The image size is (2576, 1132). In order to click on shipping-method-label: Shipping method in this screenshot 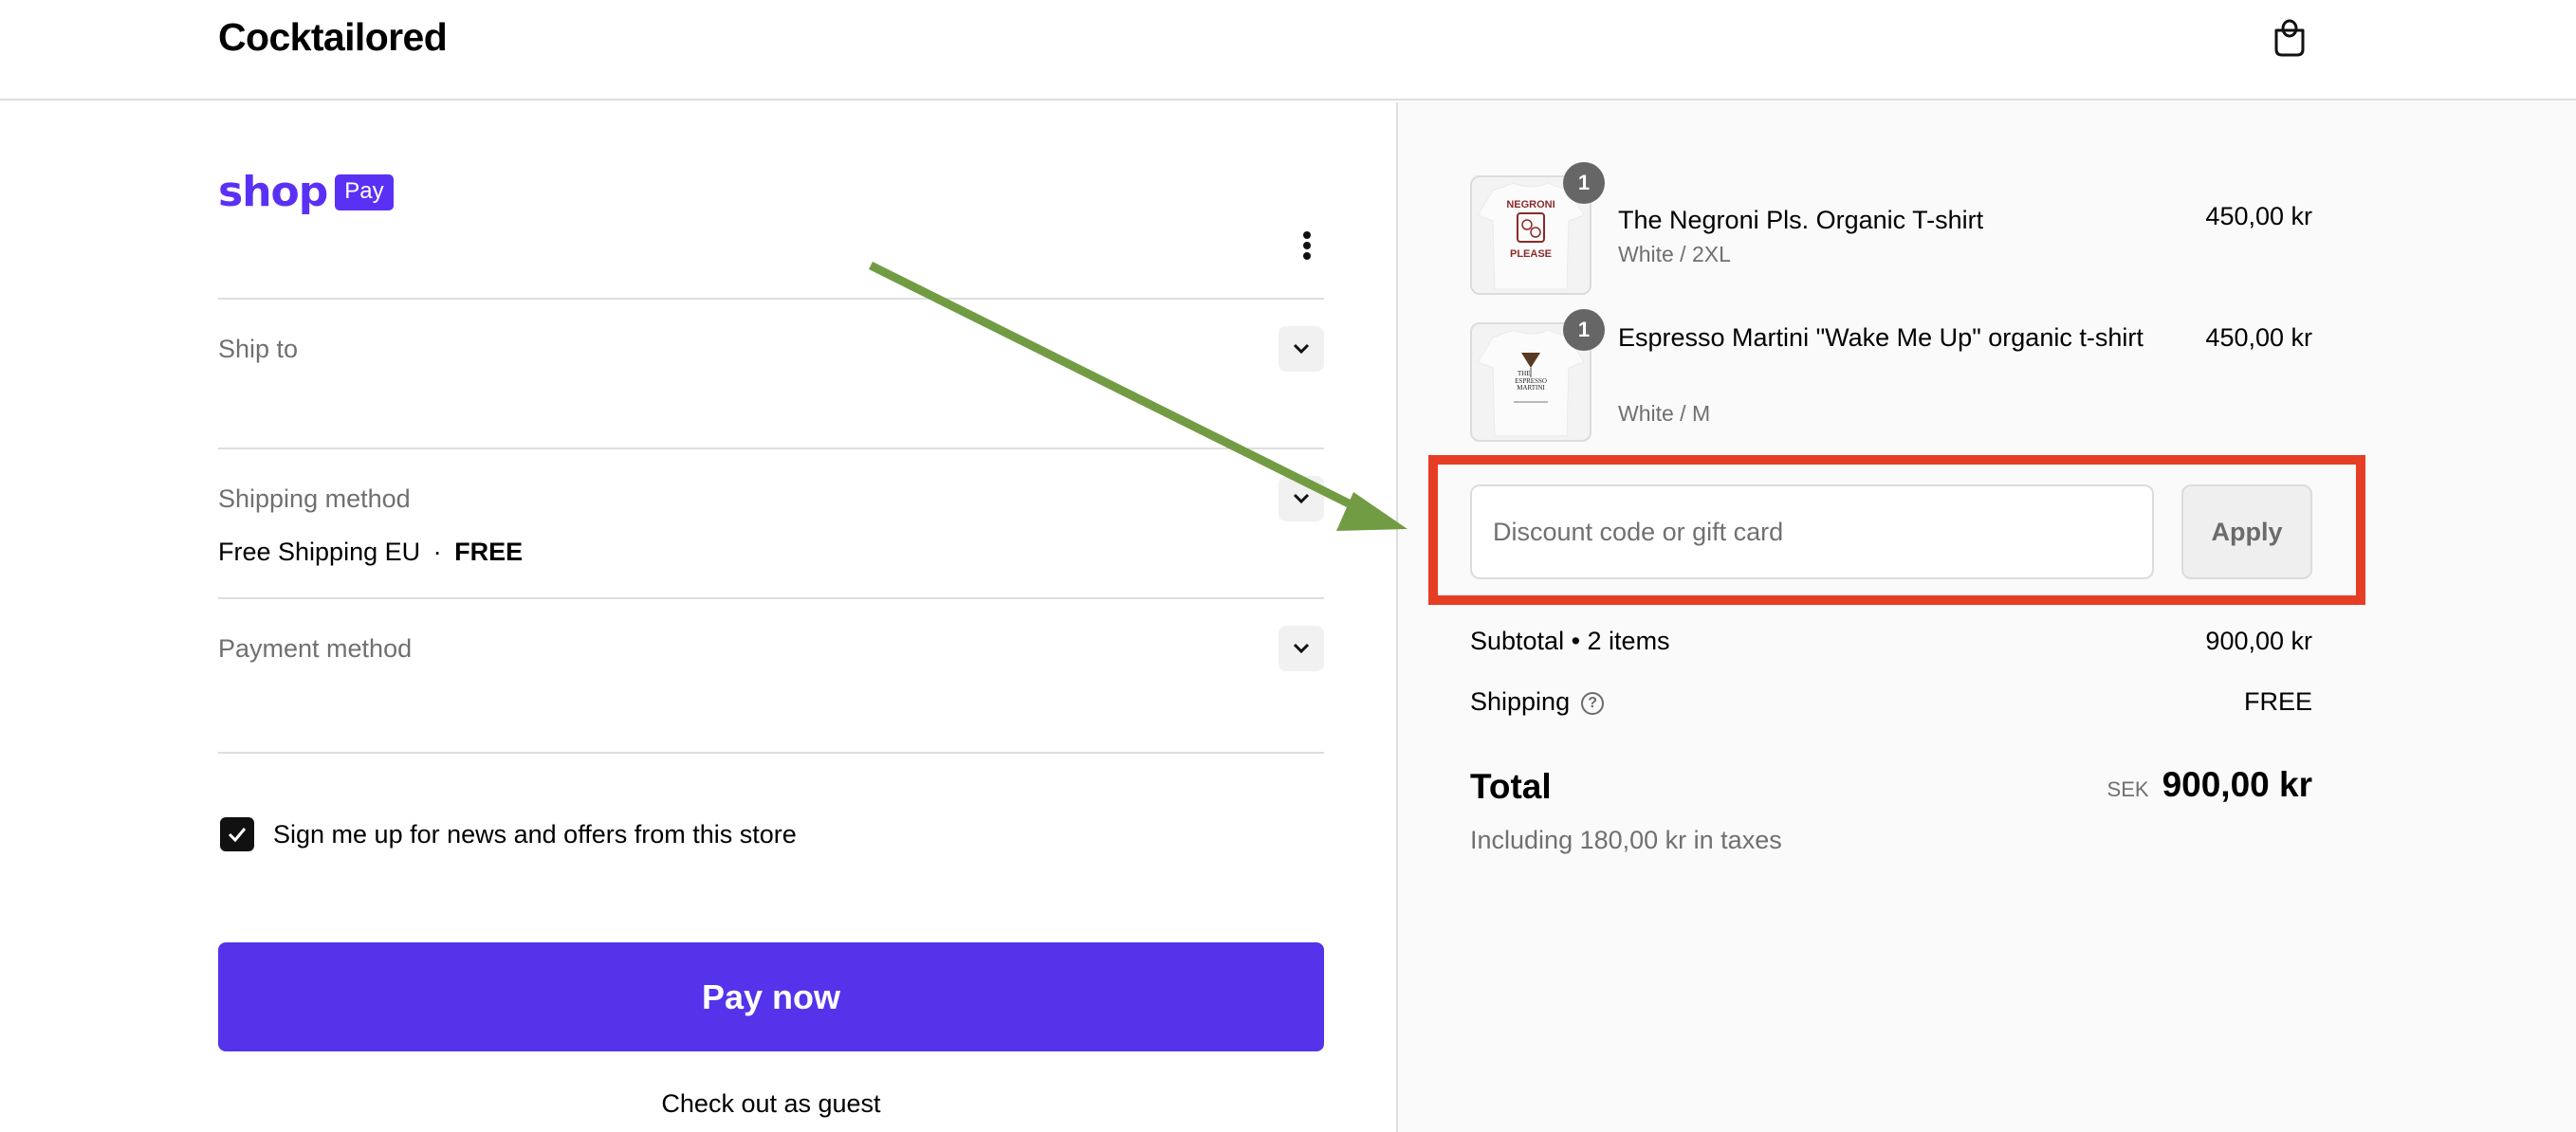, I will do `click(314, 498)`.